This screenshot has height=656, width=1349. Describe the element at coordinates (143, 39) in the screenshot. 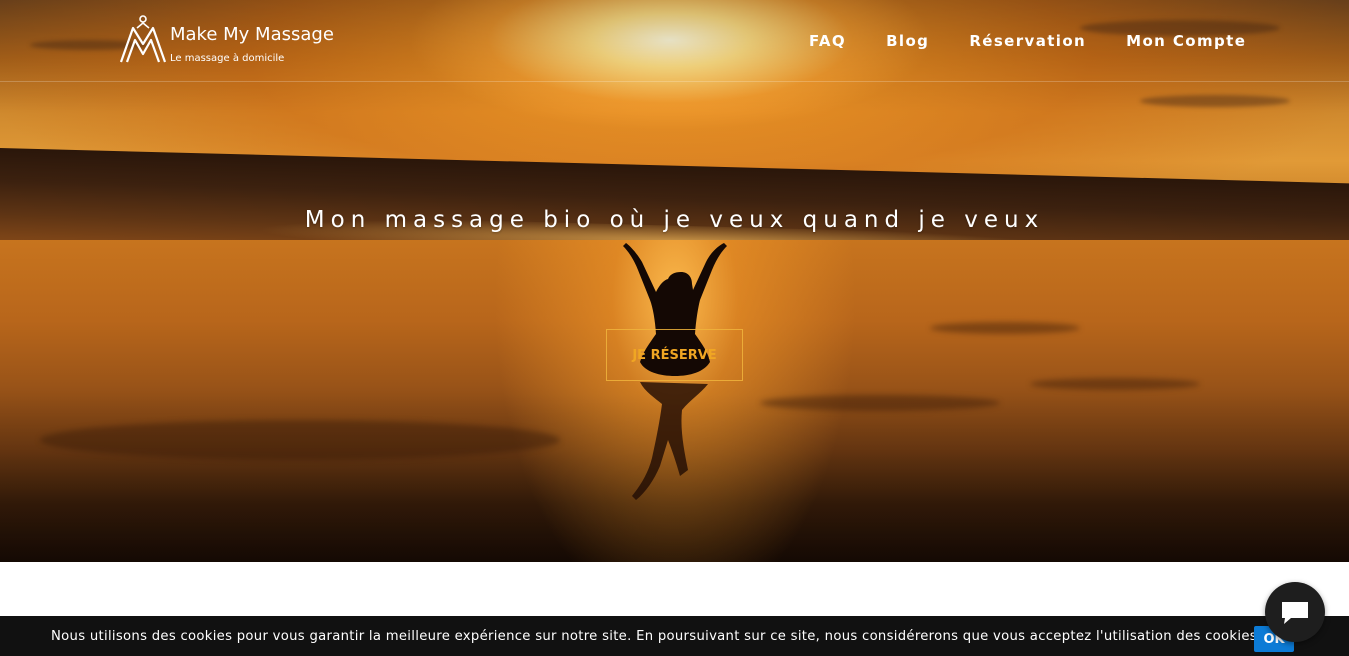

I see `mm-logo-icon` at that location.